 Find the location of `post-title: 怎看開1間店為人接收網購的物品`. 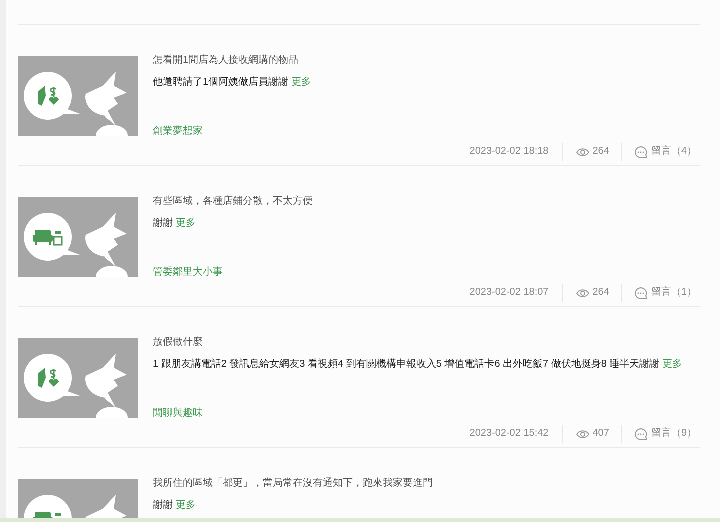

post-title: 怎看開1間店為人接收網購的物品 is located at coordinates (425, 61).